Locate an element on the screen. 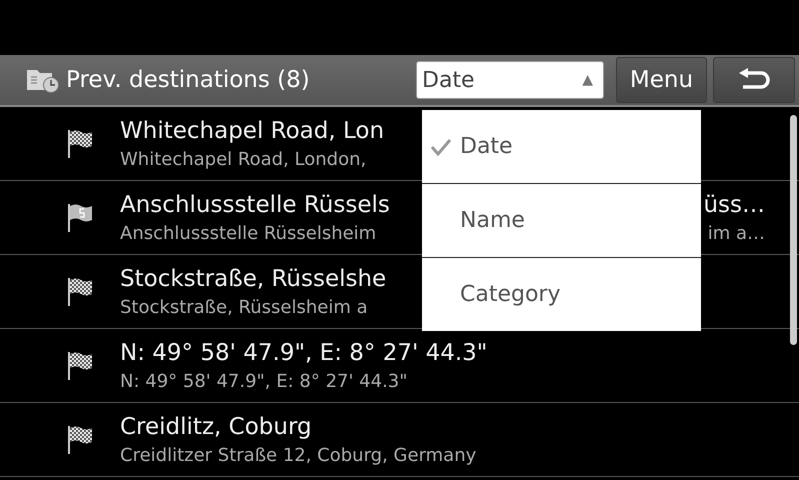 The height and width of the screenshot is (480, 799). back-arrow-icon is located at coordinates (754, 80).